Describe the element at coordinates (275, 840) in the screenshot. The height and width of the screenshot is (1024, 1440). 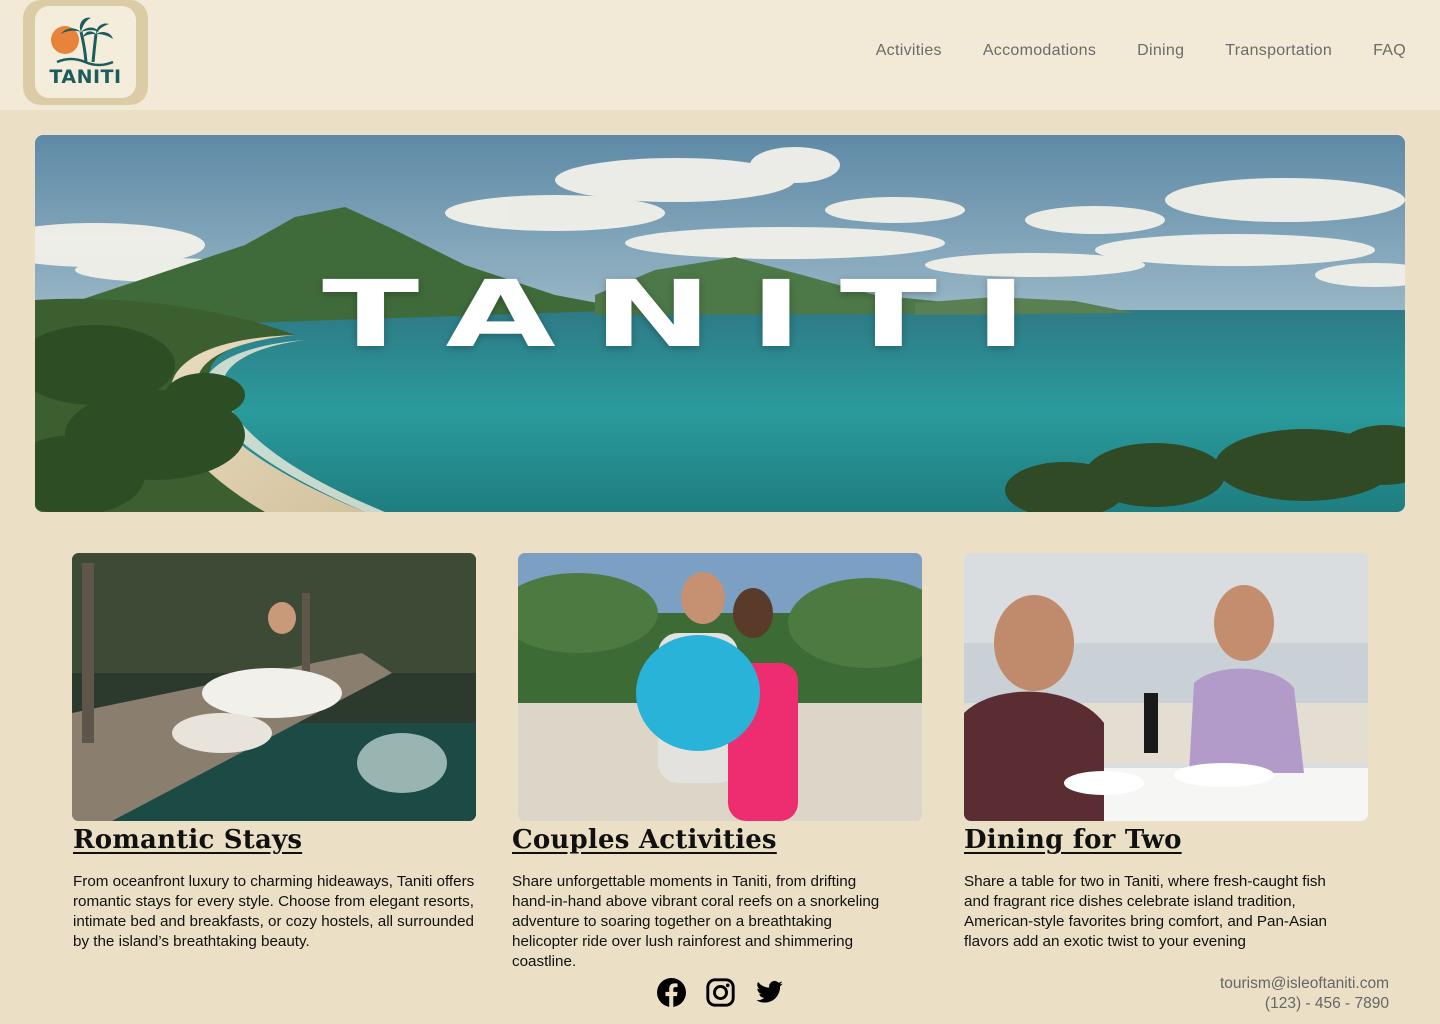
I see `card-title: Romantic Stays` at that location.